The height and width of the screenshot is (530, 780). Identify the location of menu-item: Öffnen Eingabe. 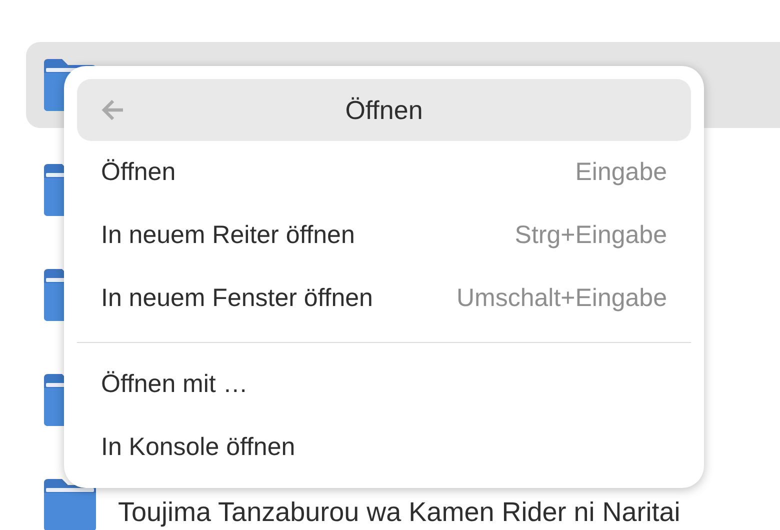
(384, 172).